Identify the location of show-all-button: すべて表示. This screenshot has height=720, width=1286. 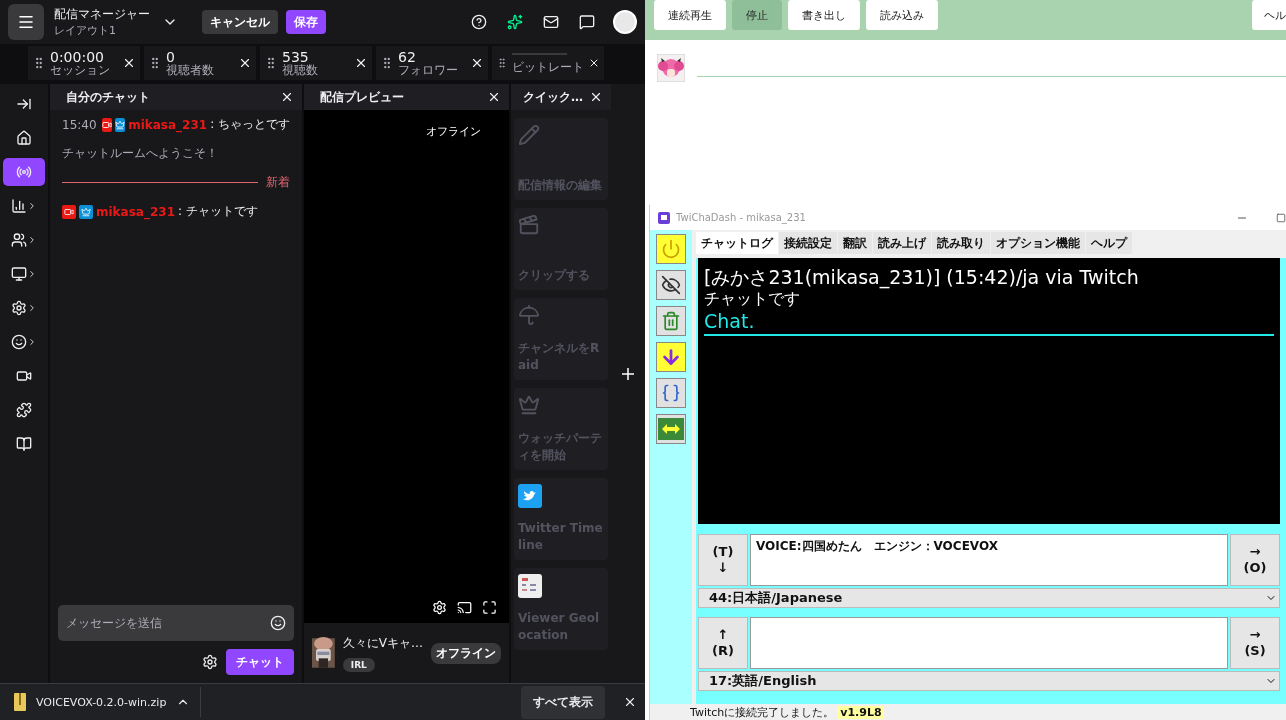
(563, 702).